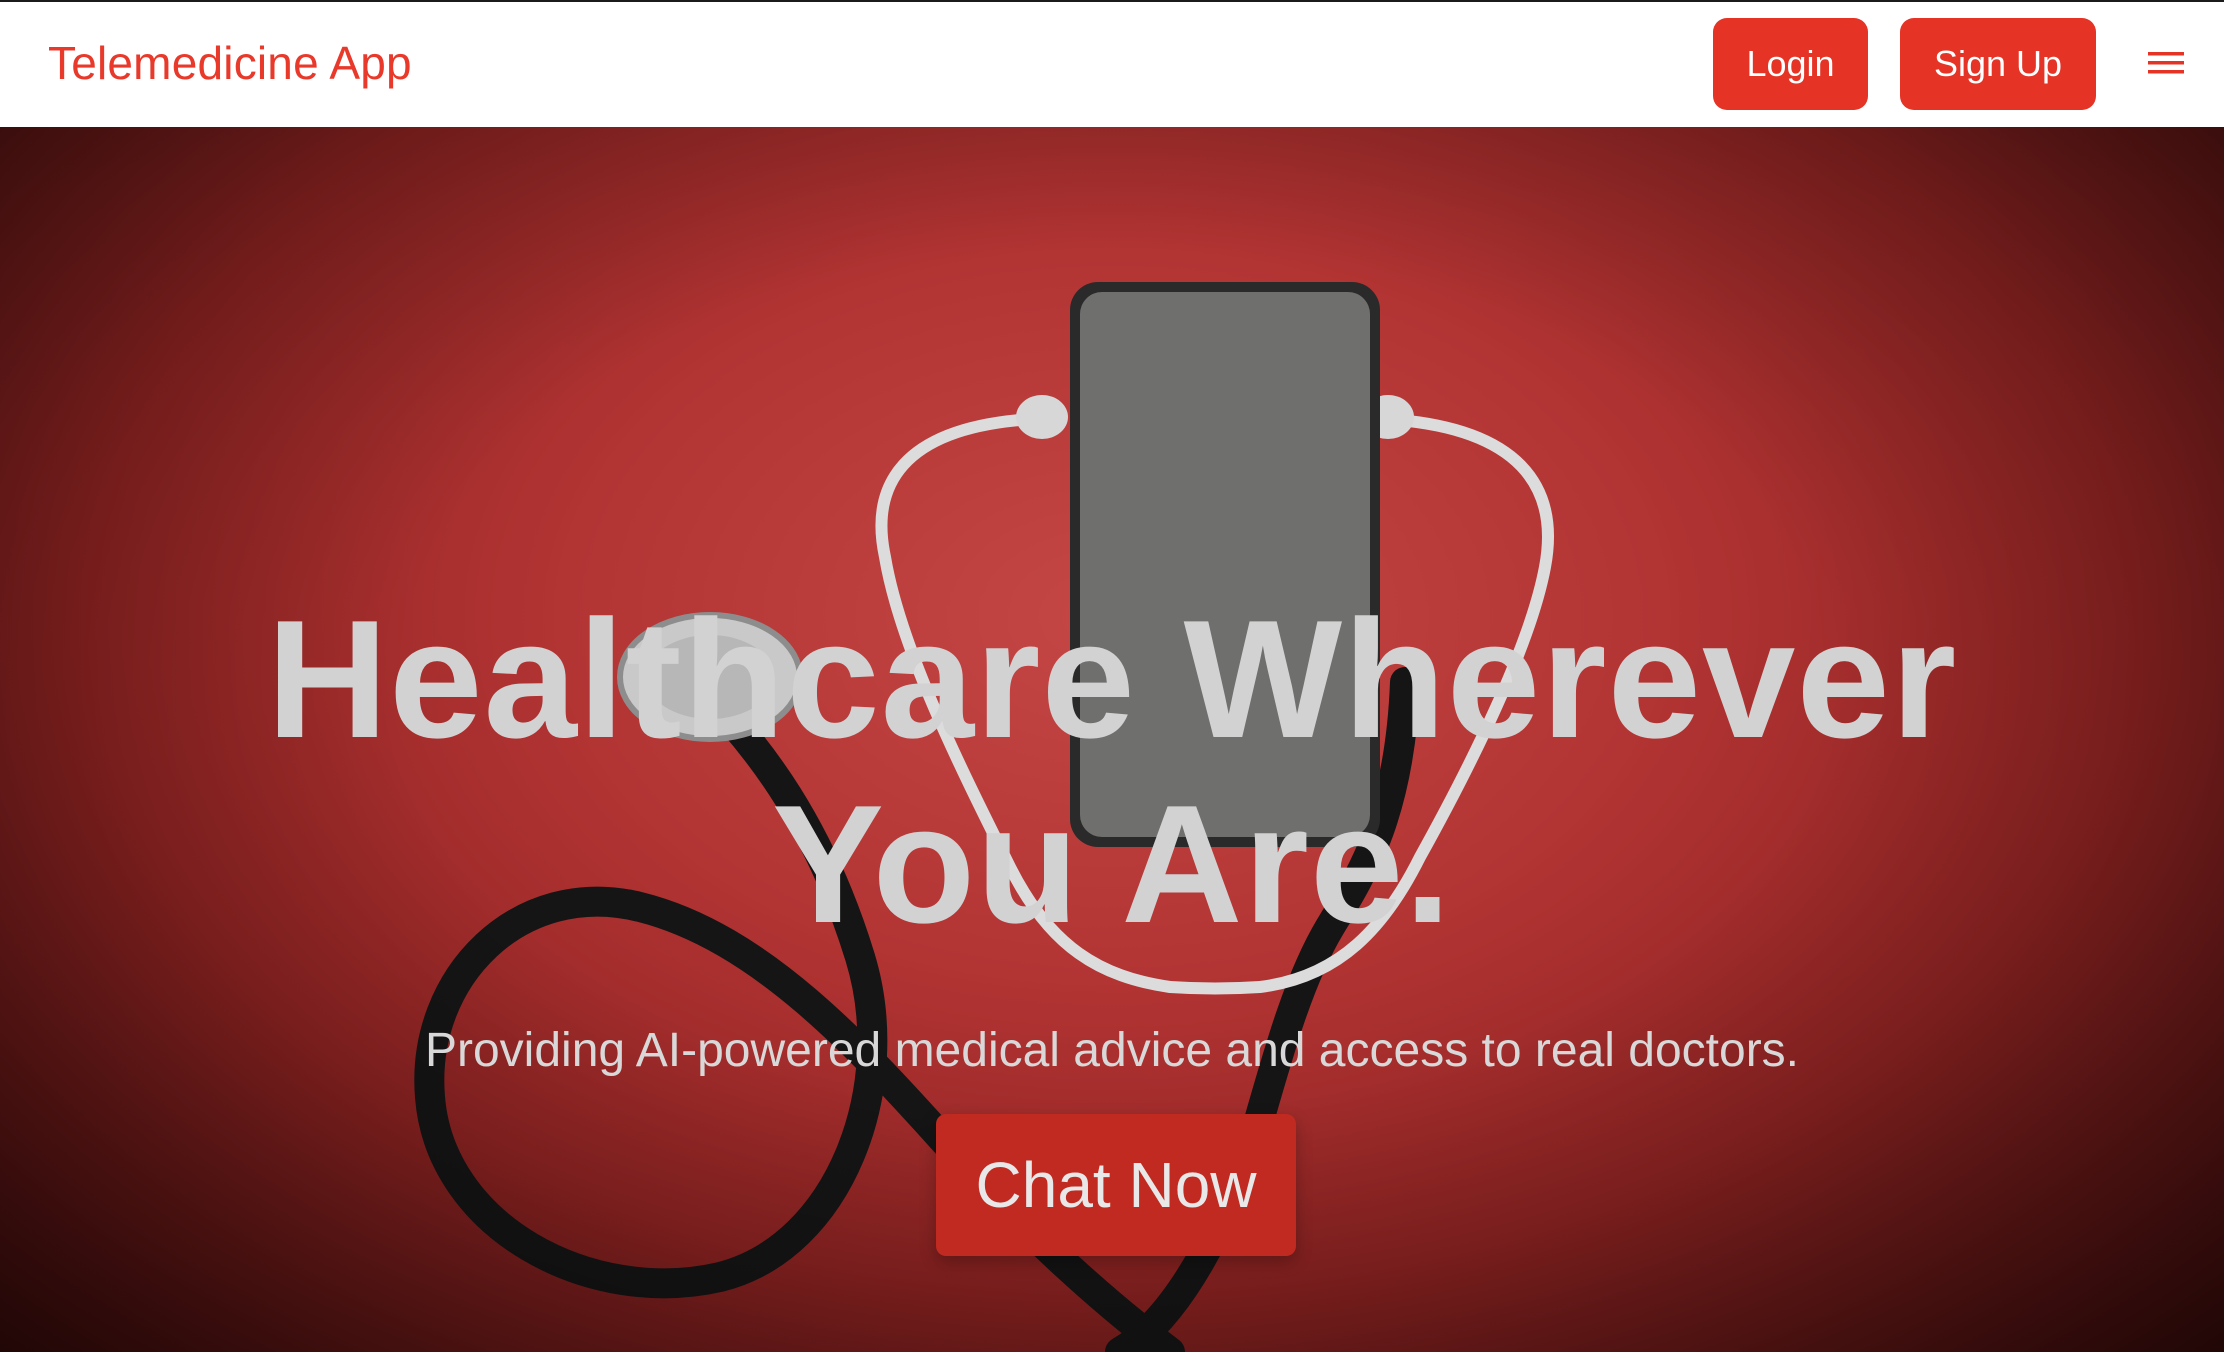 This screenshot has height=1352, width=2224. I want to click on navbar: Telemedicine App Login Sign Up, so click(1112, 64).